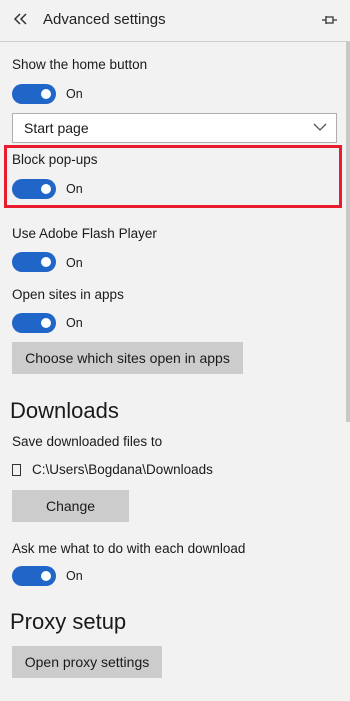 This screenshot has width=350, height=701. Describe the element at coordinates (122, 469) in the screenshot. I see `download-path: C:\Users\Bogdana\Downloads` at that location.